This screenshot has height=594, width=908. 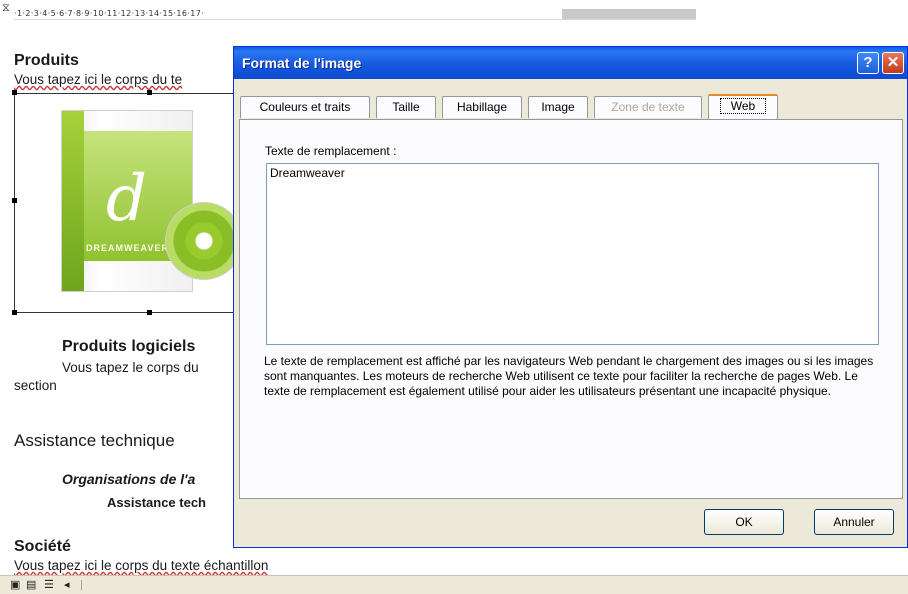 What do you see at coordinates (149, 312) in the screenshot?
I see `resize-handle-bottom-middle` at bounding box center [149, 312].